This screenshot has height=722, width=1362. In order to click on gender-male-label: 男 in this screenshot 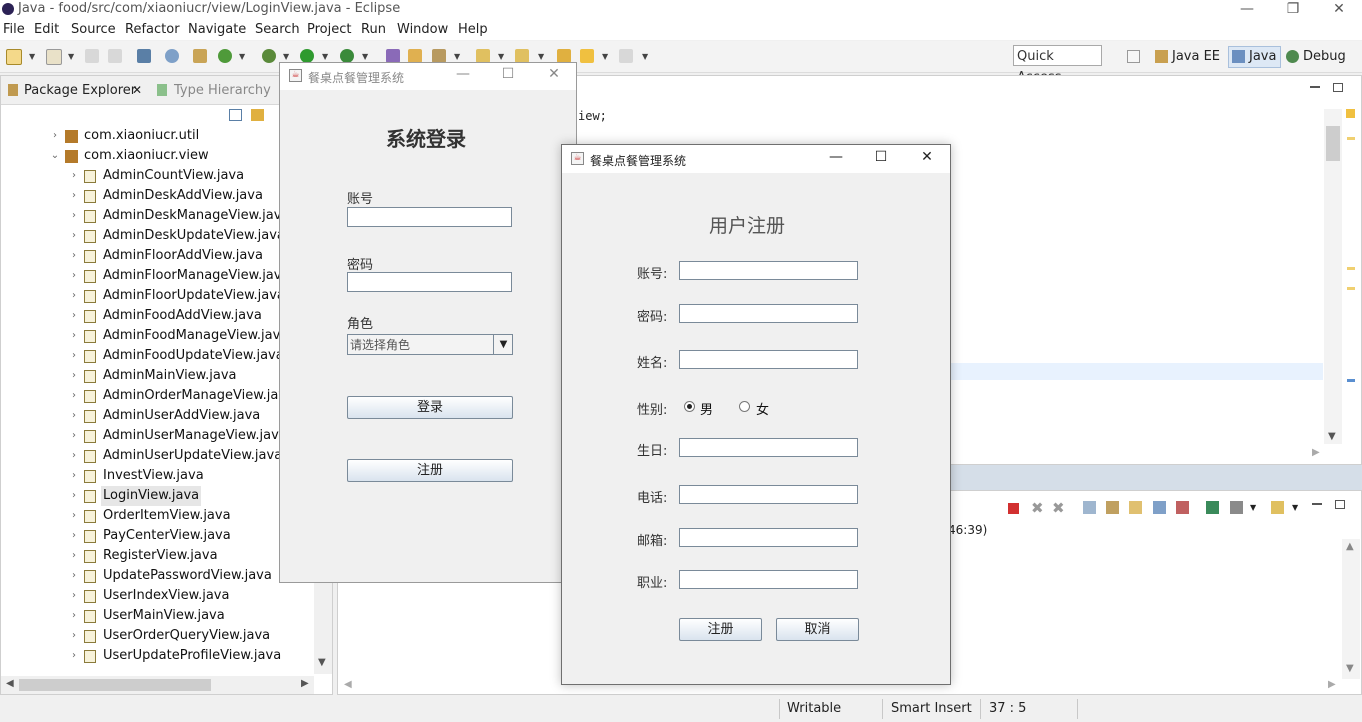, I will do `click(706, 408)`.